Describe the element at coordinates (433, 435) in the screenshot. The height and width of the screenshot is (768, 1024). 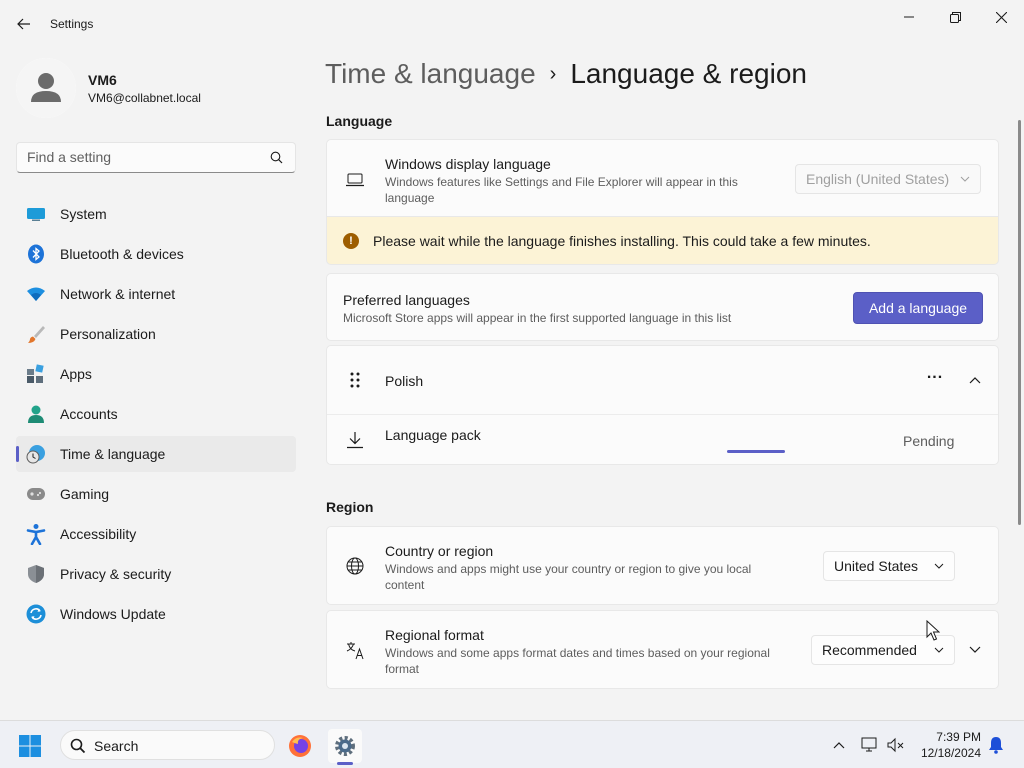
I see `language-pack-label: Language pack` at that location.